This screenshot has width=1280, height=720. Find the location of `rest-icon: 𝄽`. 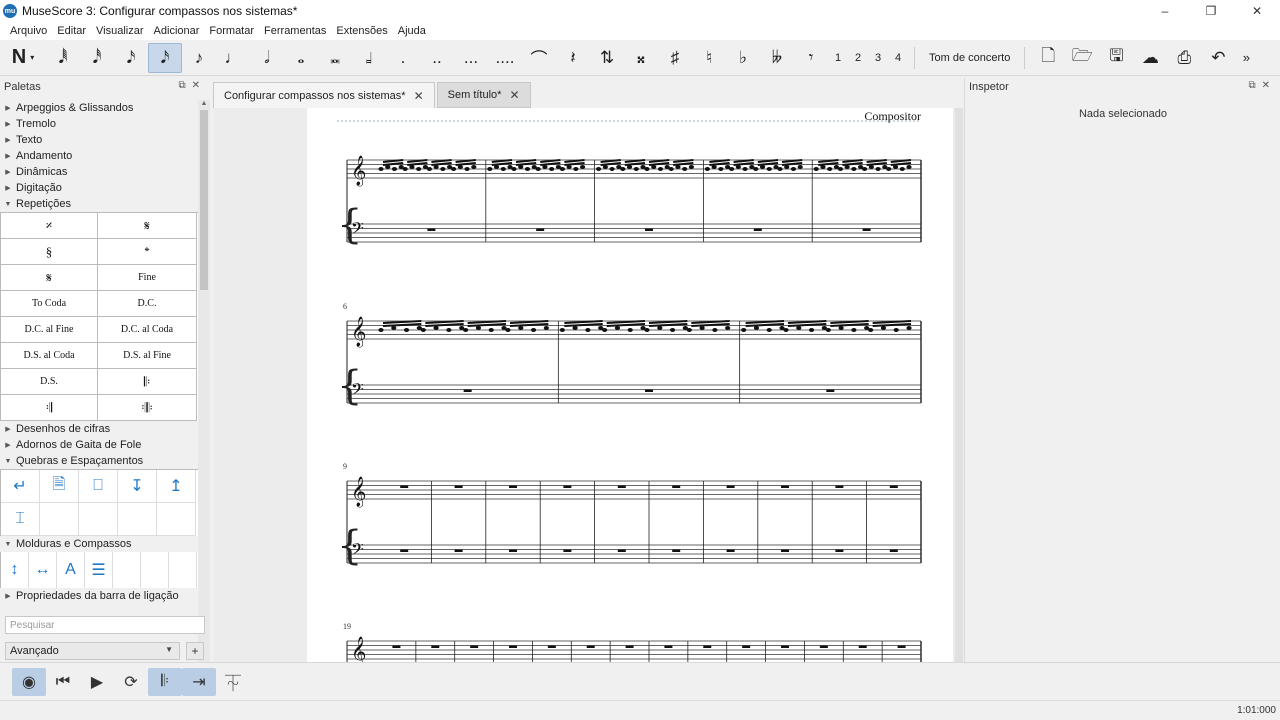

rest-icon: 𝄽 is located at coordinates (573, 58).